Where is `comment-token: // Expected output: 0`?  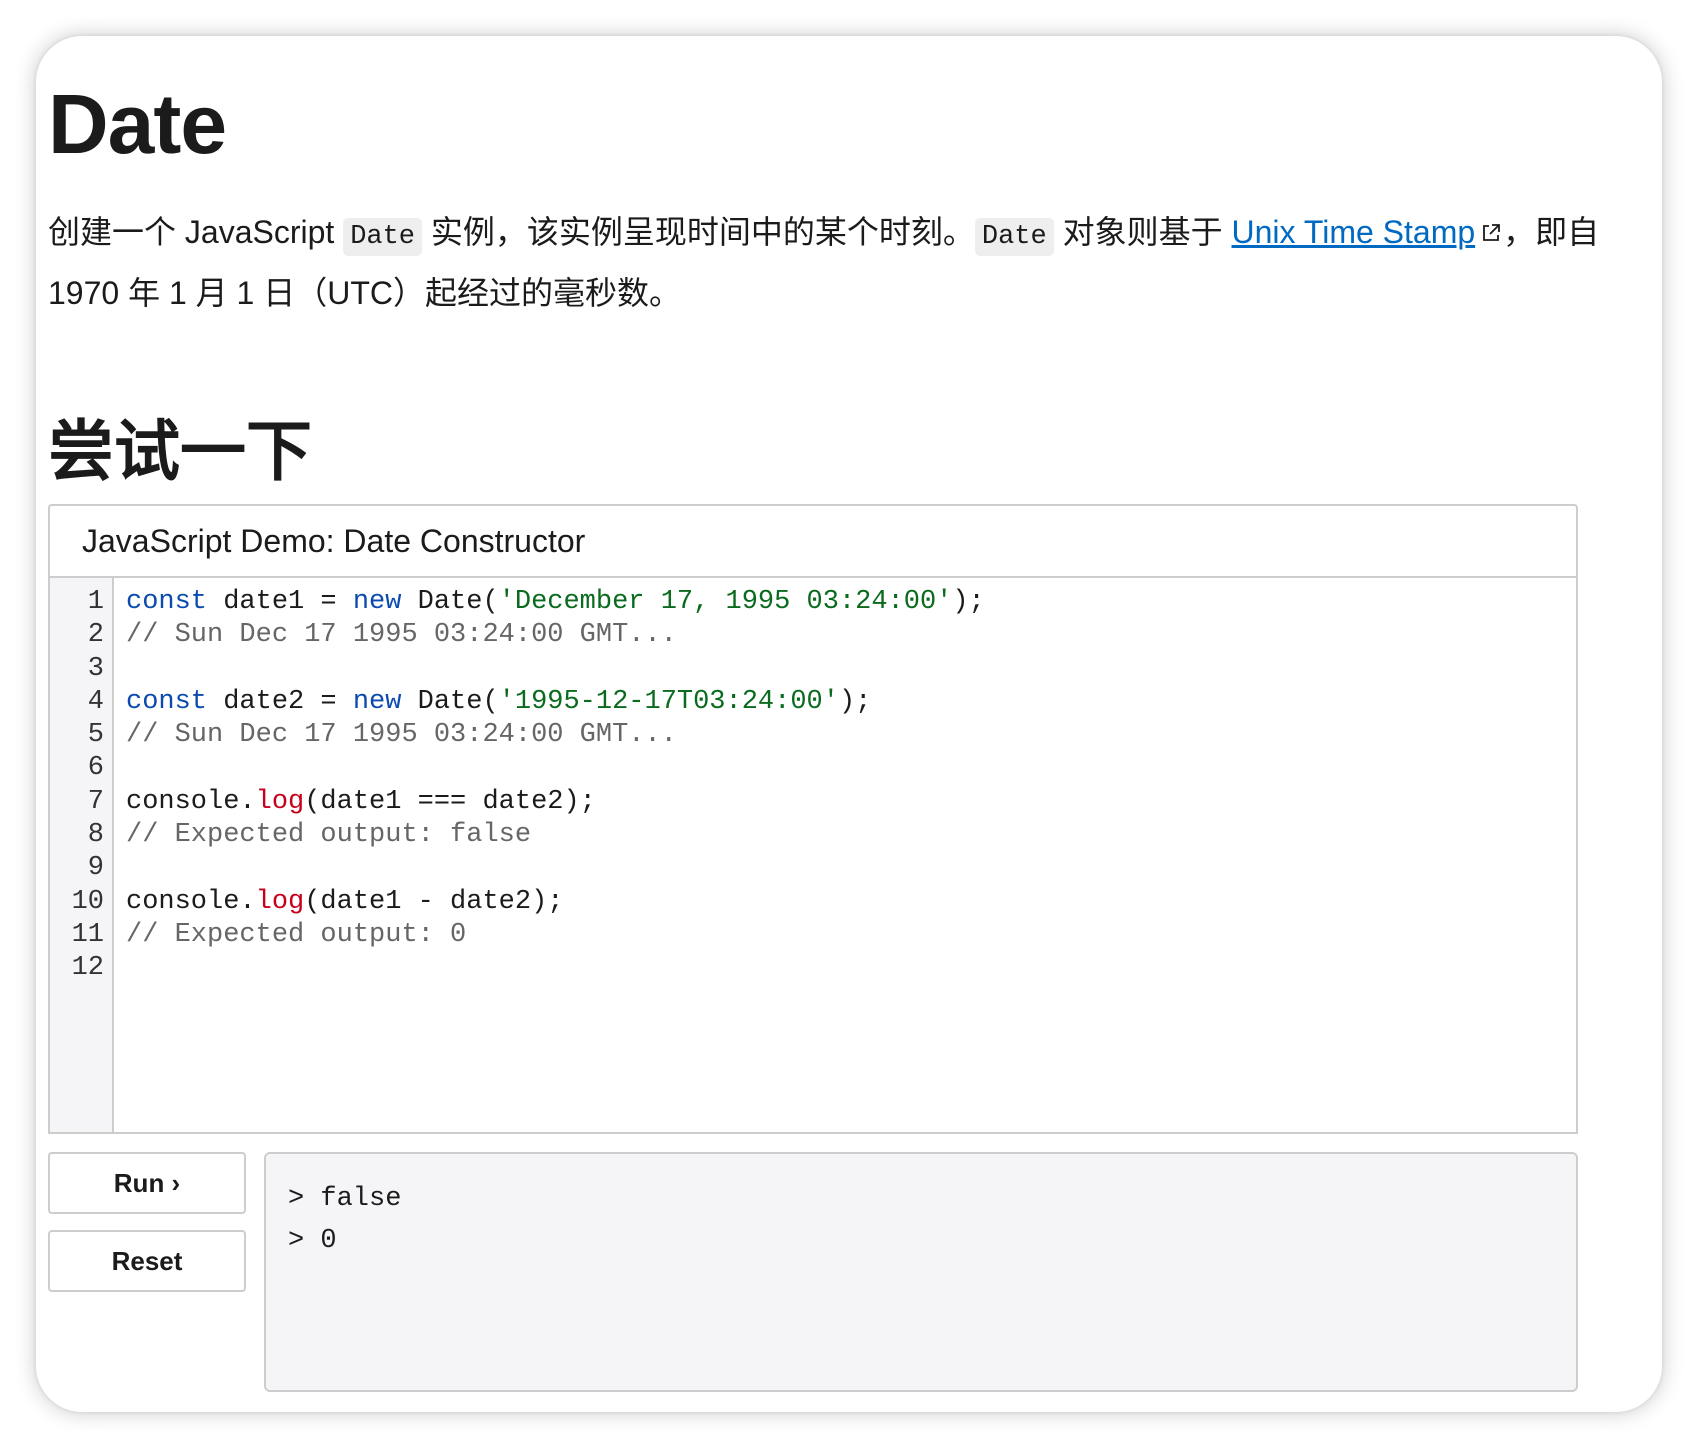
comment-token: // Expected output: 0 is located at coordinates (296, 934).